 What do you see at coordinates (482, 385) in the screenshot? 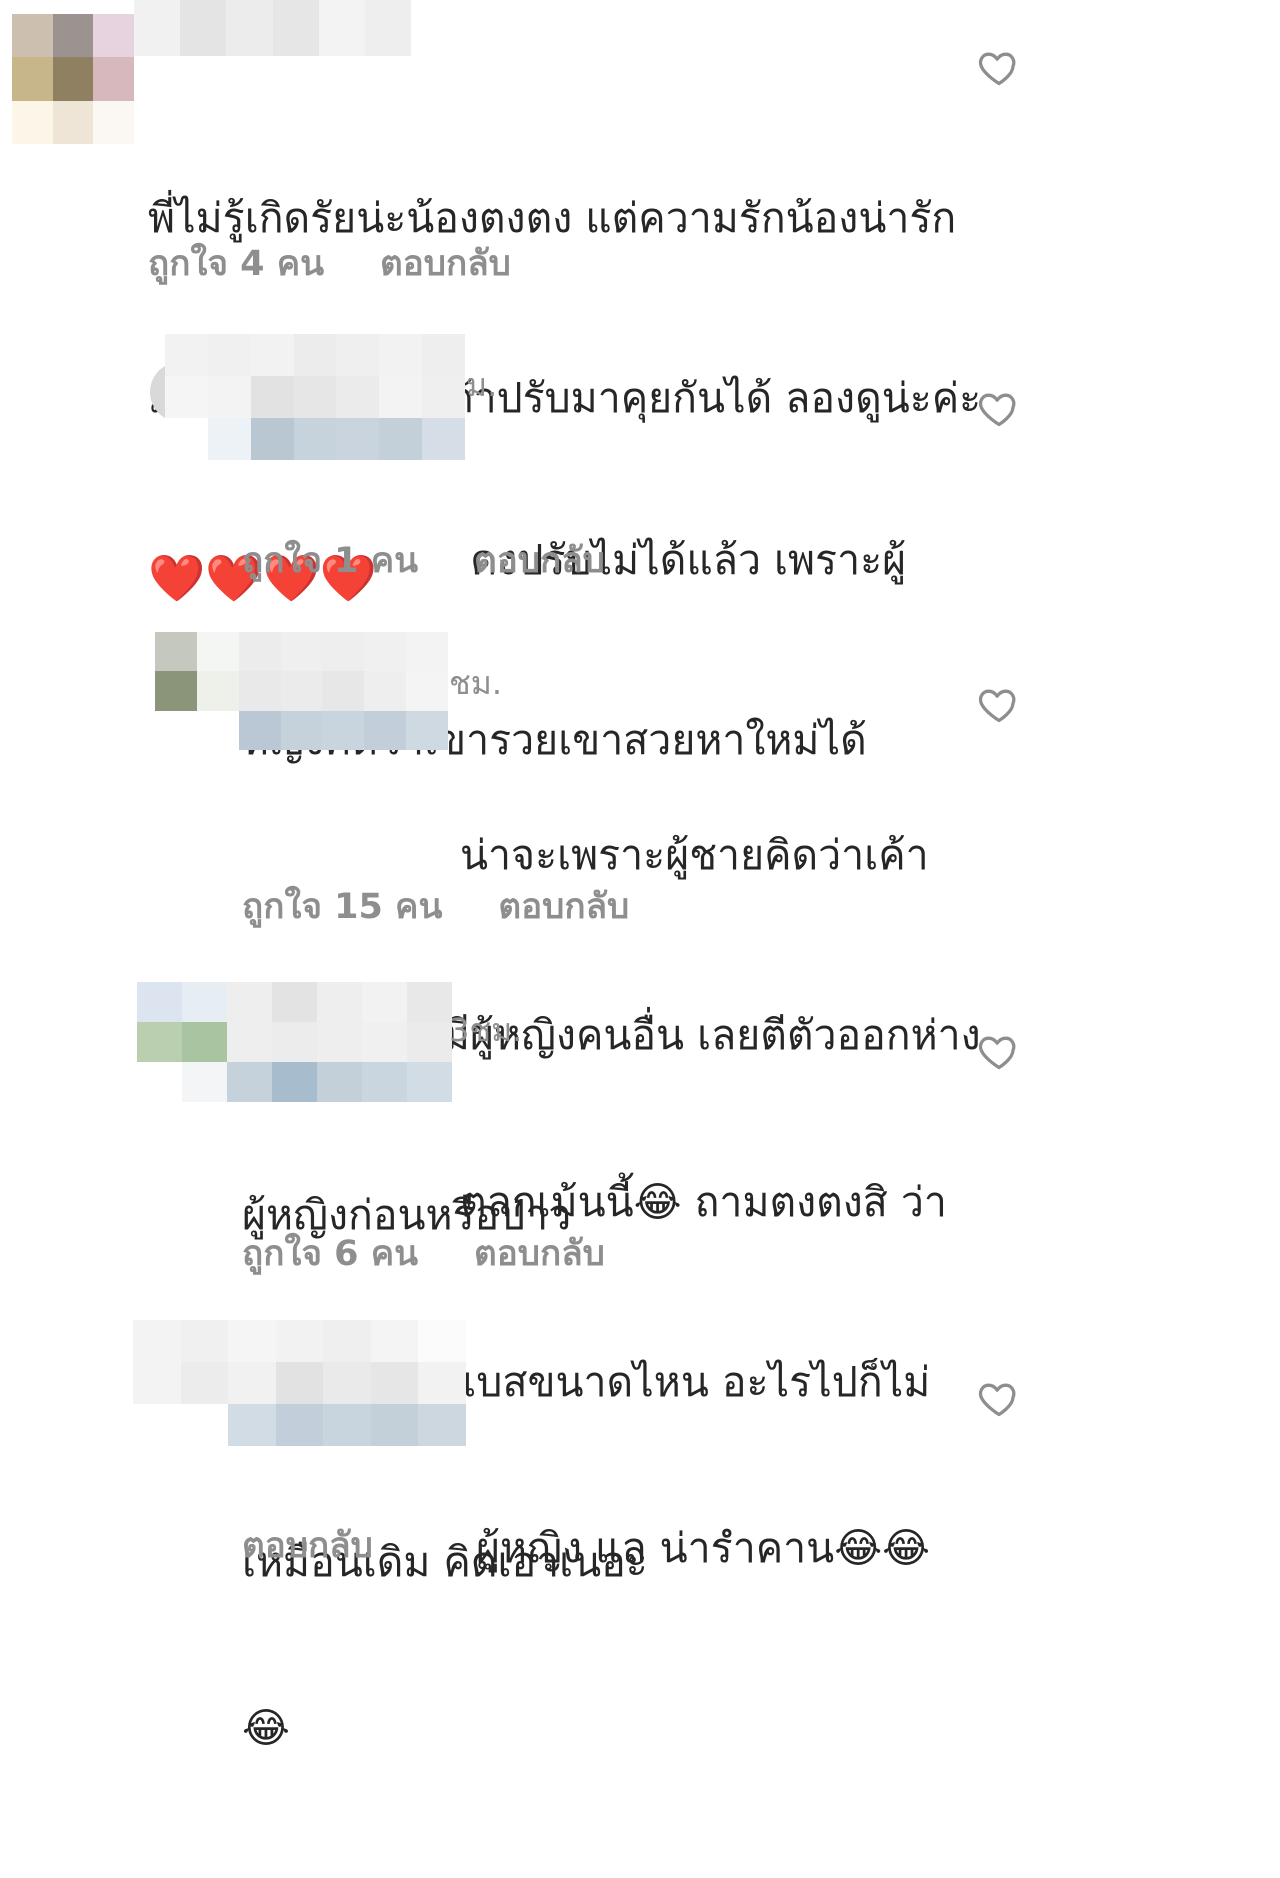
I see `comment-time: ม.` at bounding box center [482, 385].